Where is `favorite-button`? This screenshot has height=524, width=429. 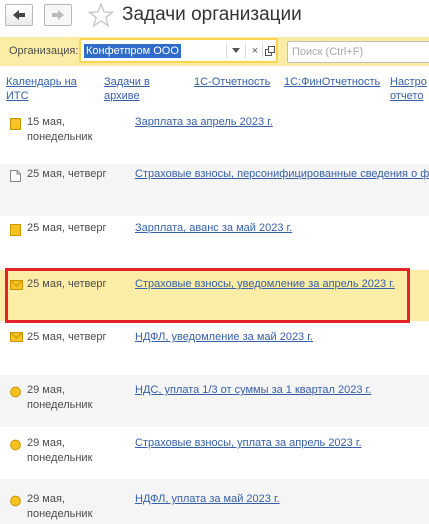
favorite-button is located at coordinates (101, 16).